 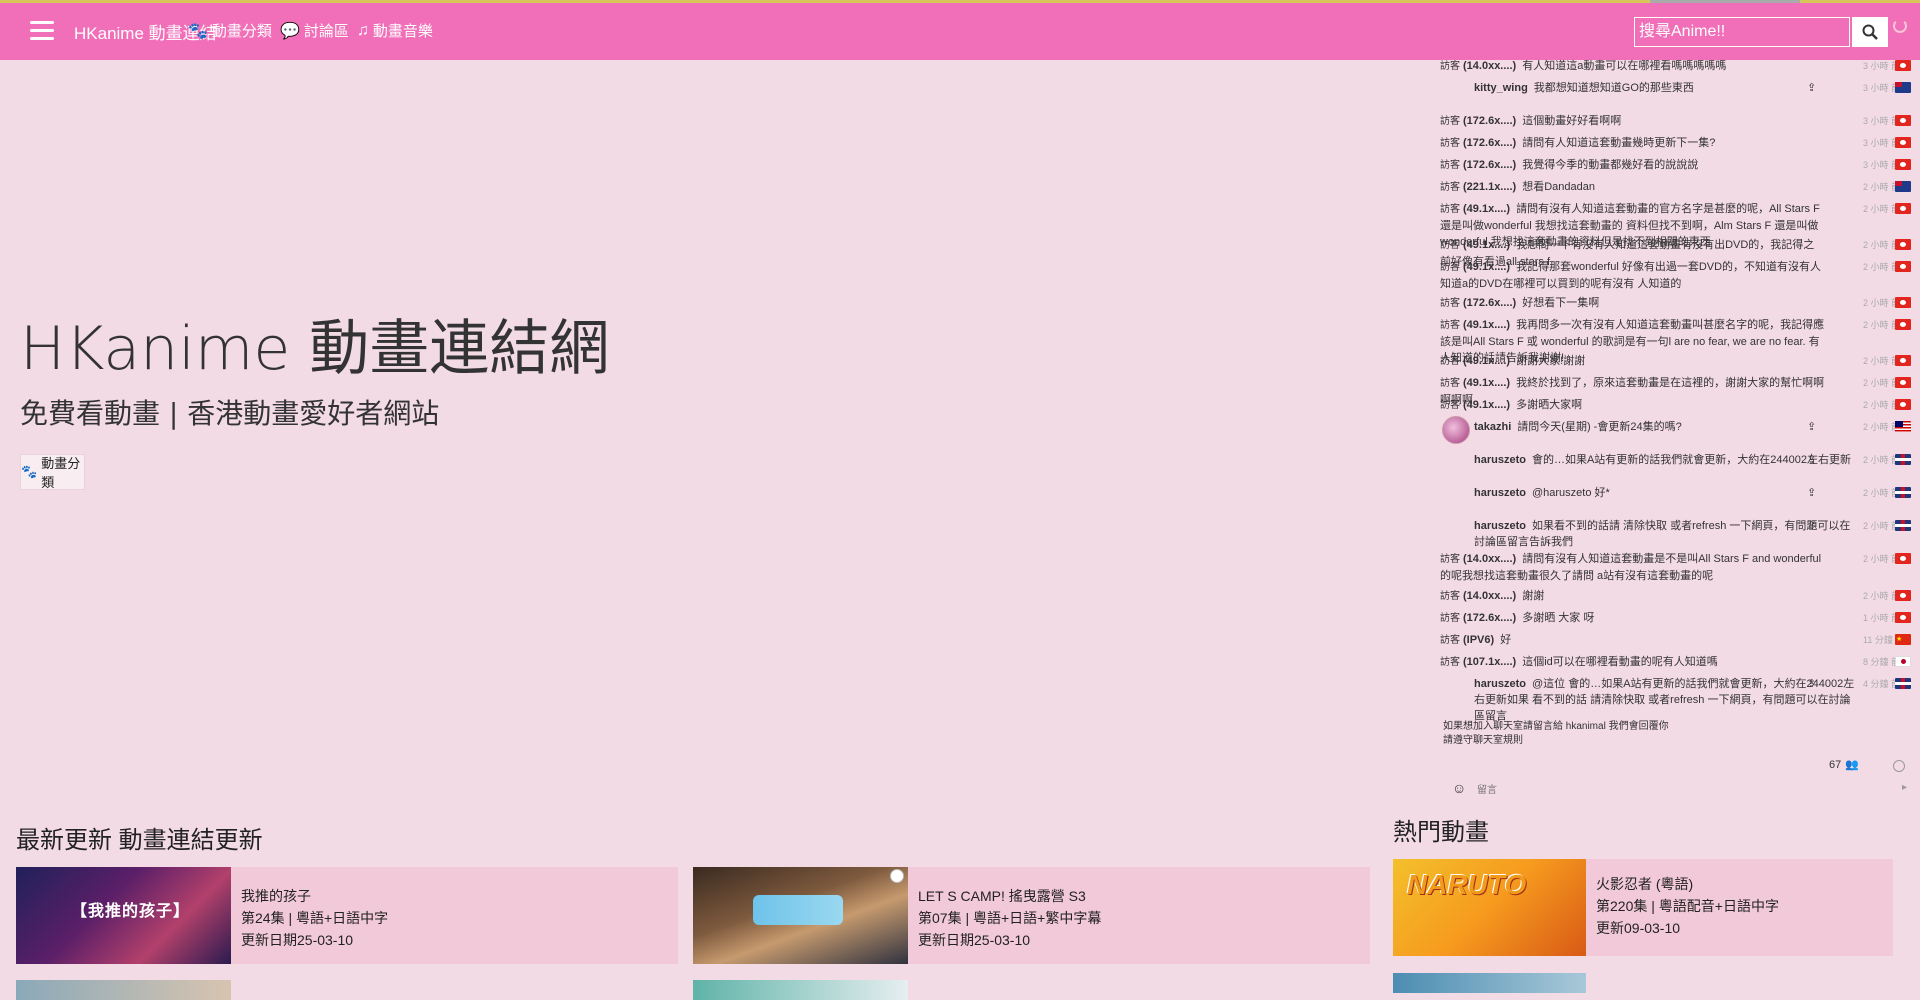 I want to click on chat-message: 訪客 (221.1x....) 想看Dandadan 2 小時 前, so click(x=1675, y=187).